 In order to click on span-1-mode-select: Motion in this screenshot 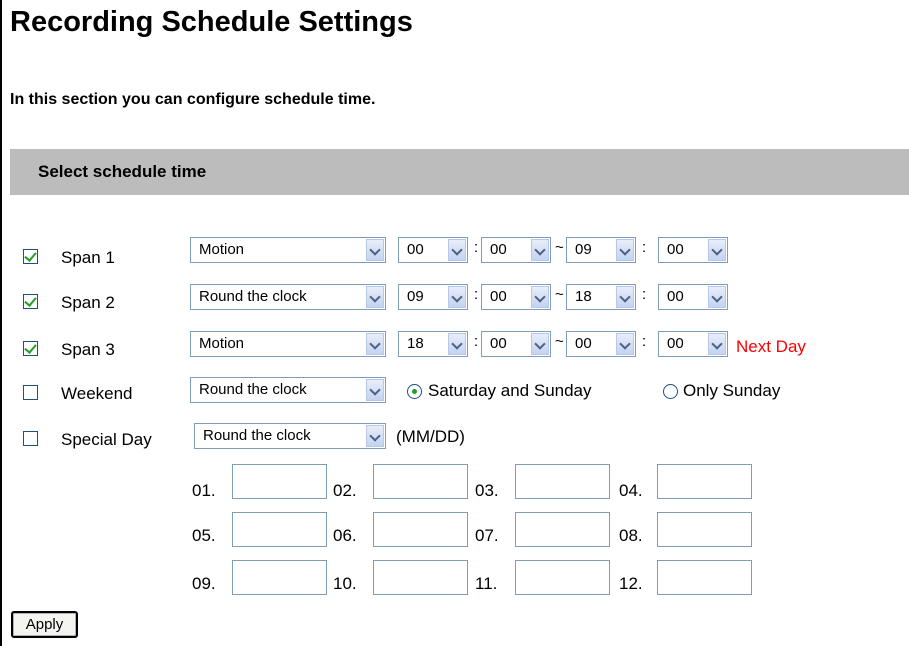, I will do `click(288, 250)`.